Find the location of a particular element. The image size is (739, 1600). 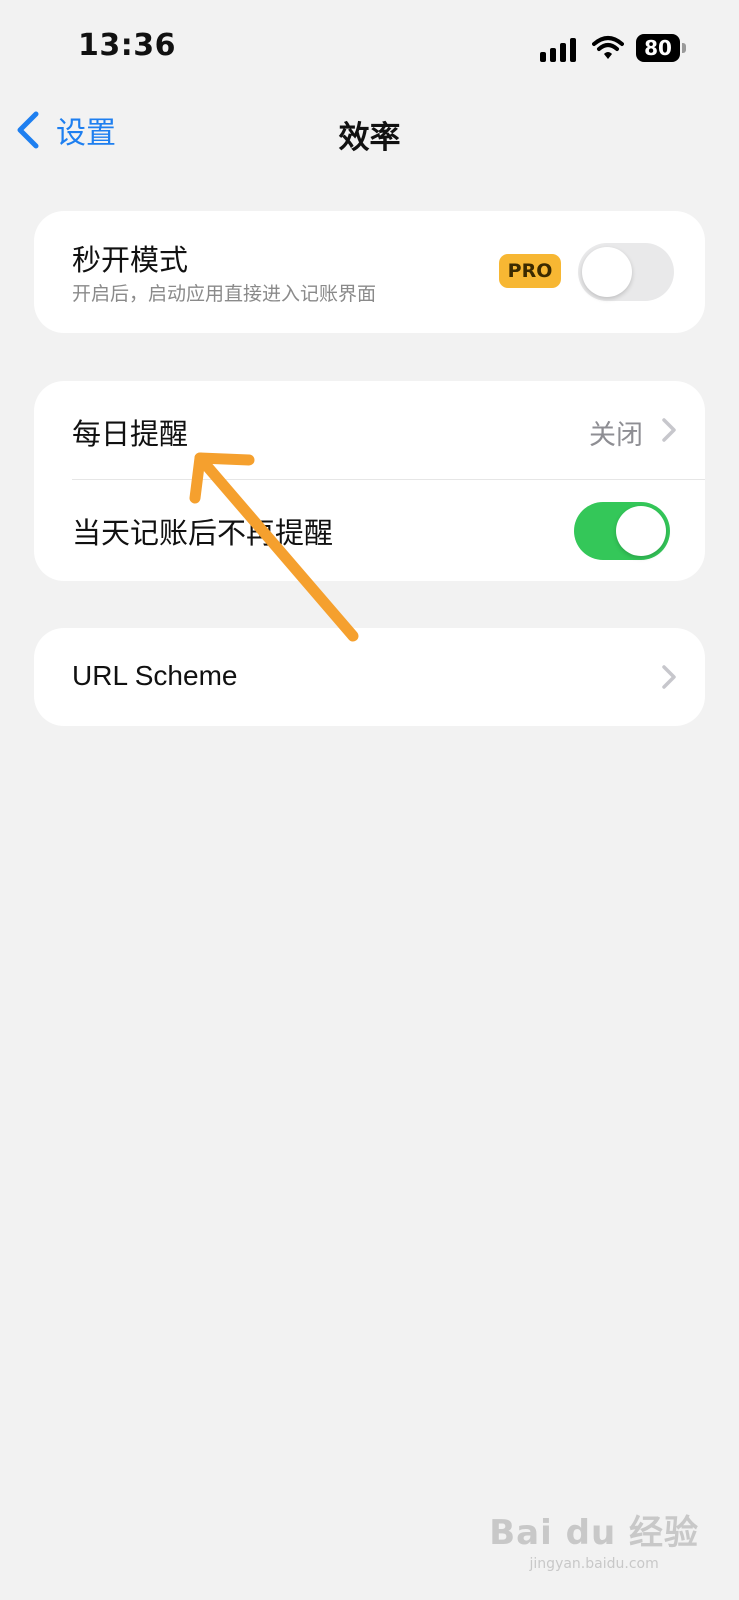

daily-reminder-row: 每日提醒 关闭 is located at coordinates (369, 430).